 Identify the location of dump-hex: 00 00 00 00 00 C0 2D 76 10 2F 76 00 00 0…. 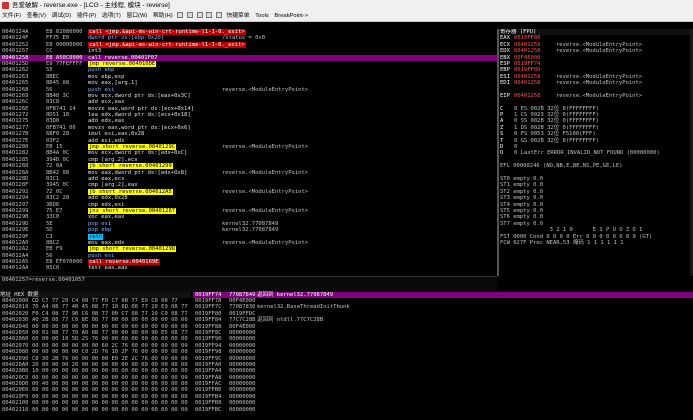
(110, 352).